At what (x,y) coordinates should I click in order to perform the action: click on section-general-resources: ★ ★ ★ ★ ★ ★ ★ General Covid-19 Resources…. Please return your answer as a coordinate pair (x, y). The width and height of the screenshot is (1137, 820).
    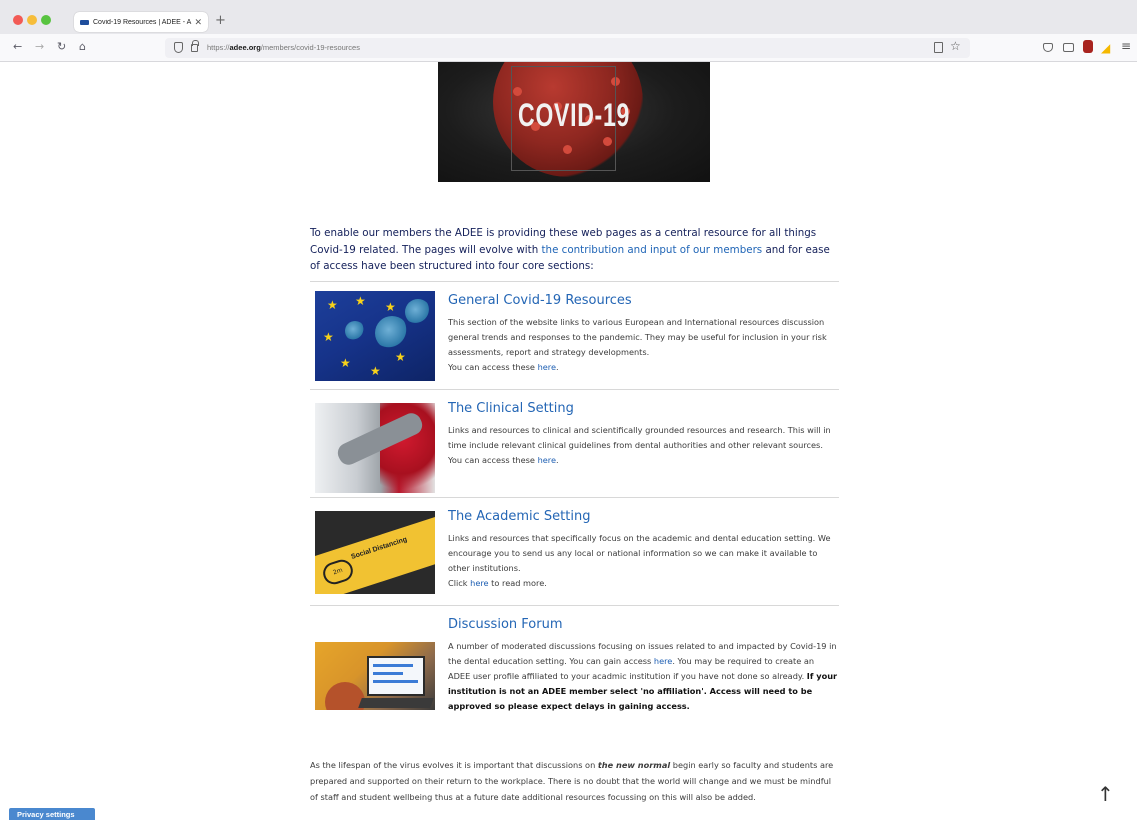
    Looking at the image, I should click on (574, 335).